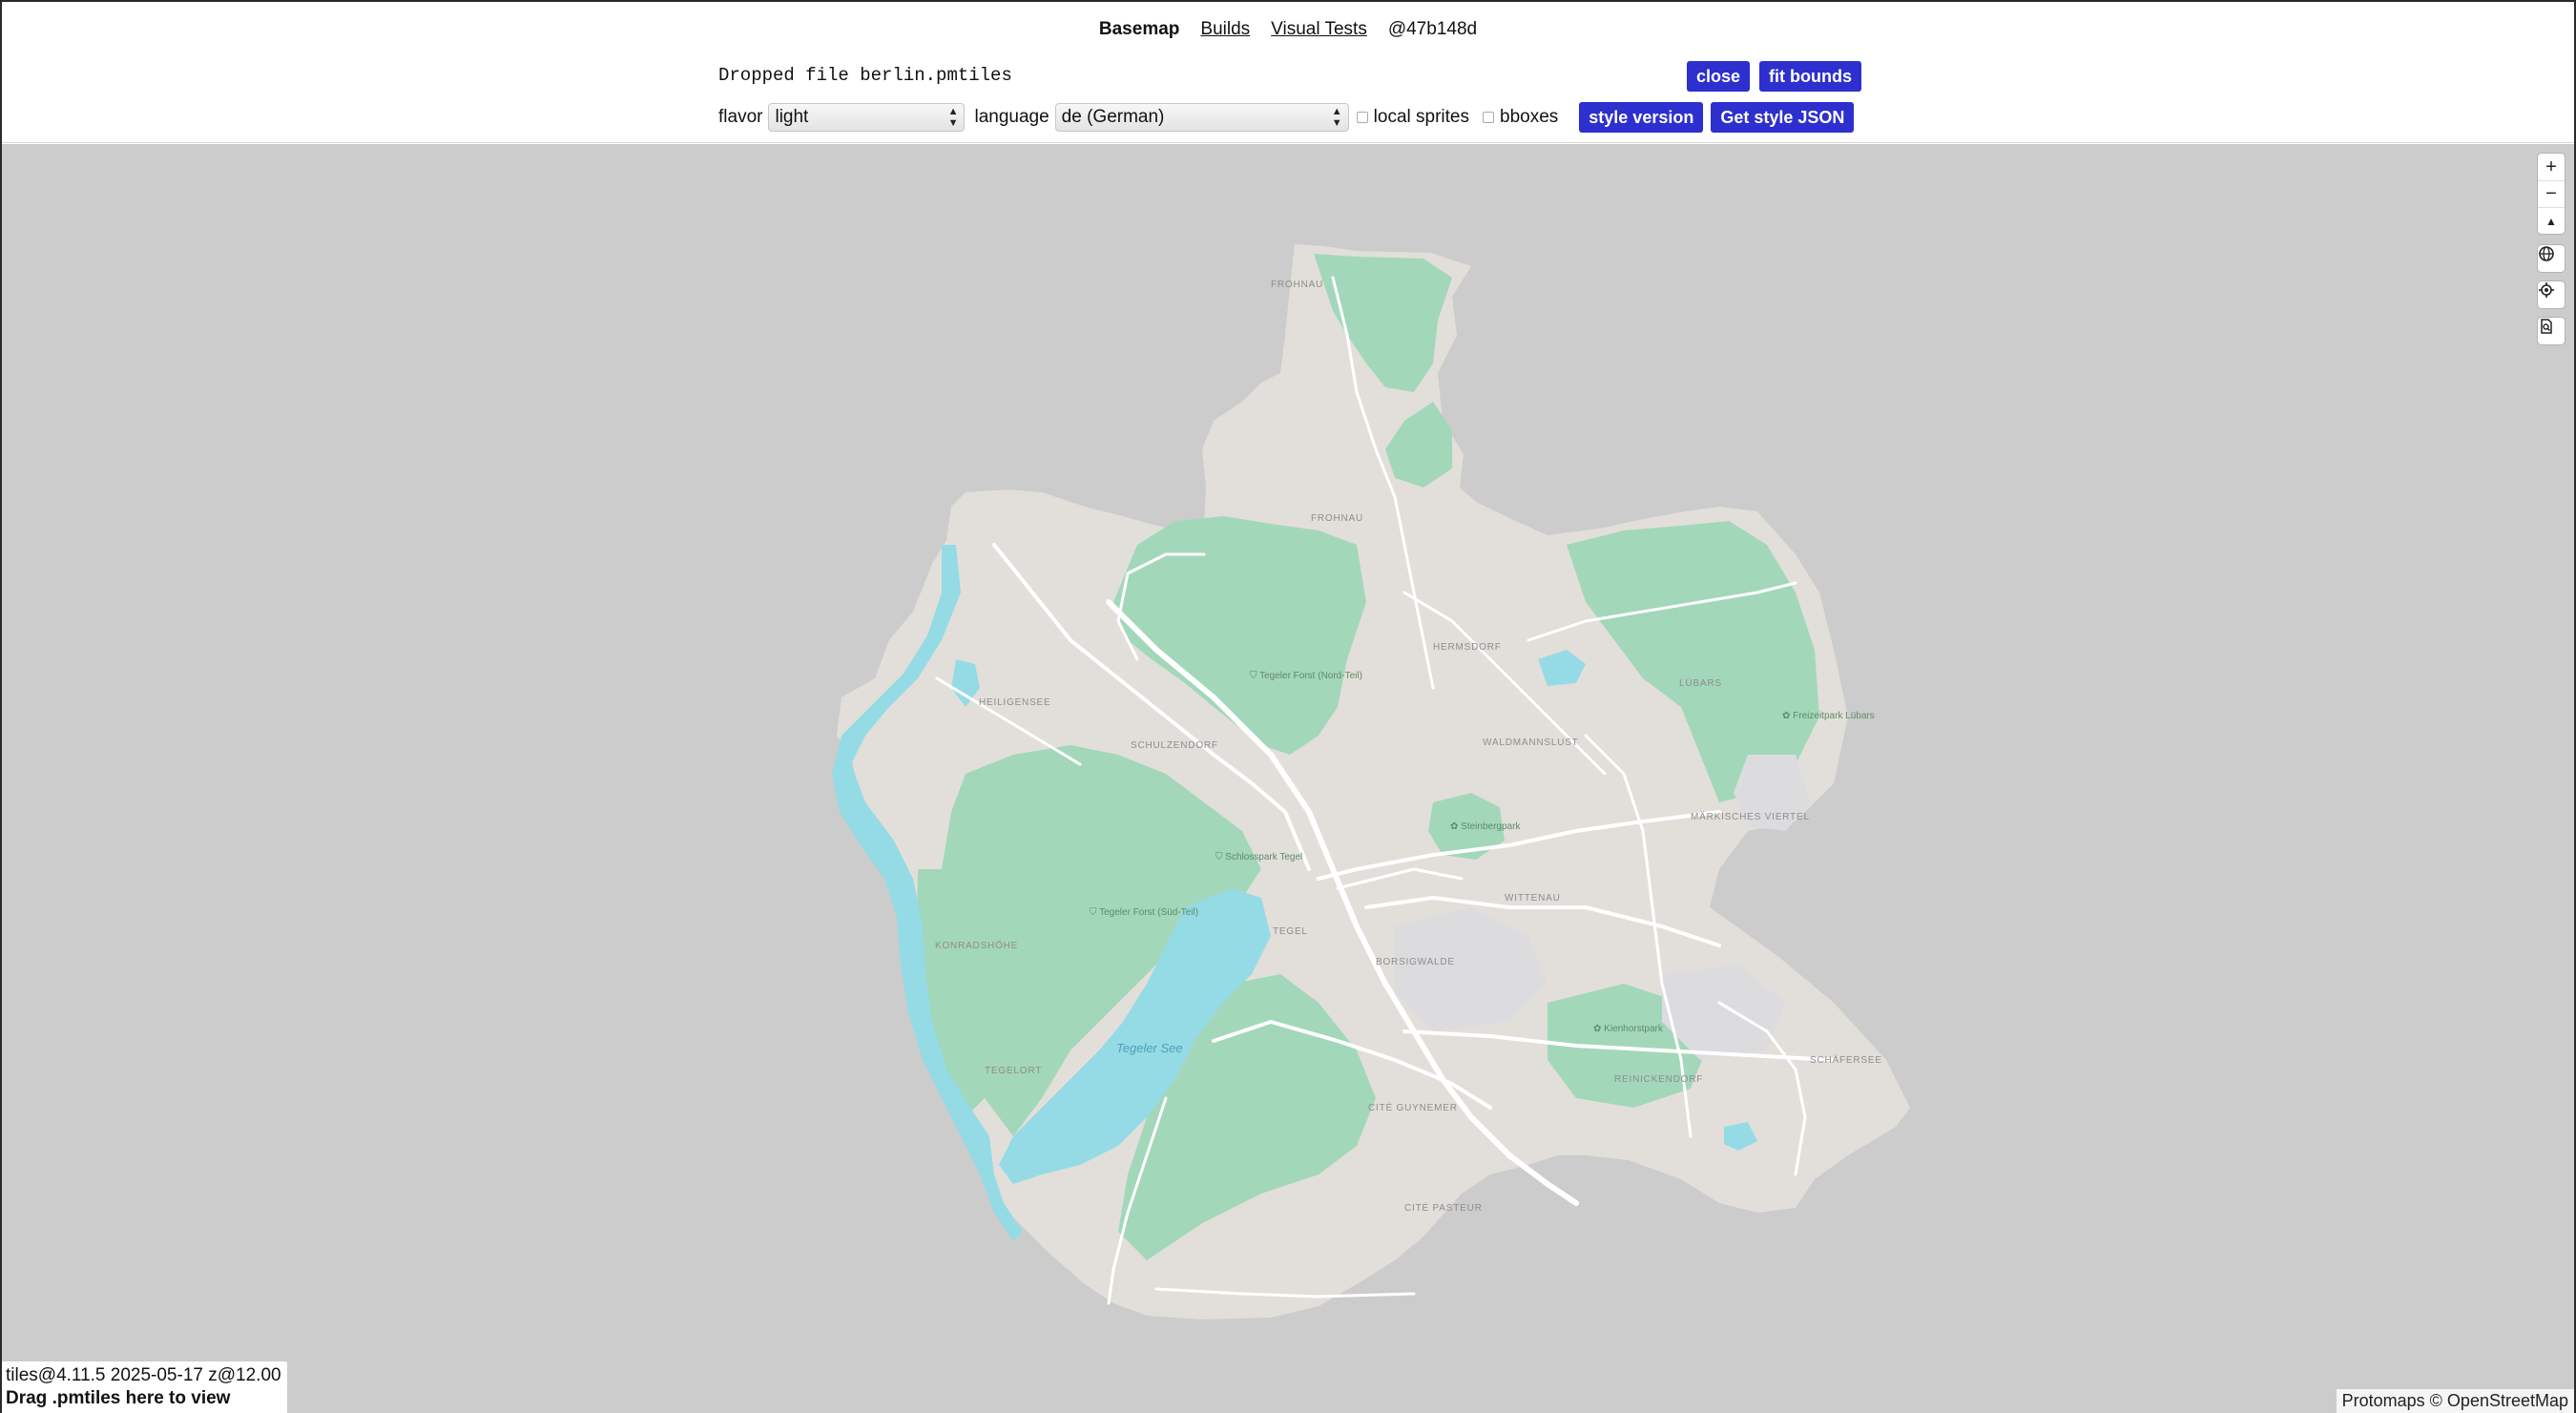 Image resolution: width=2576 pixels, height=1413 pixels. I want to click on place-label: HERMSDORF, so click(1467, 647).